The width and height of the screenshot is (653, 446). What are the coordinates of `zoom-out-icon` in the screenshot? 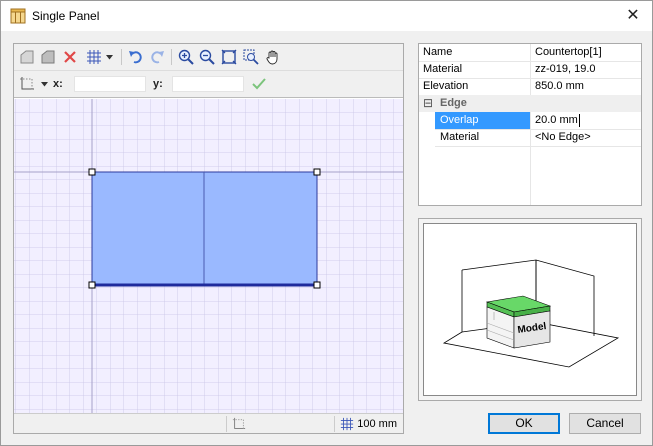 It's located at (207, 57).